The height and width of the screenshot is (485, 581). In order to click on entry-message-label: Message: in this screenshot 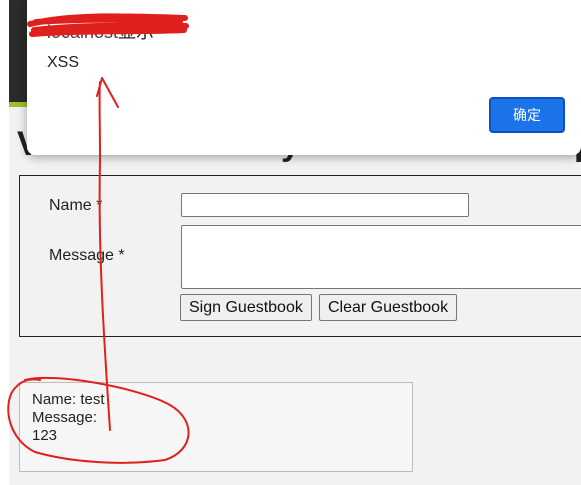, I will do `click(65, 417)`.